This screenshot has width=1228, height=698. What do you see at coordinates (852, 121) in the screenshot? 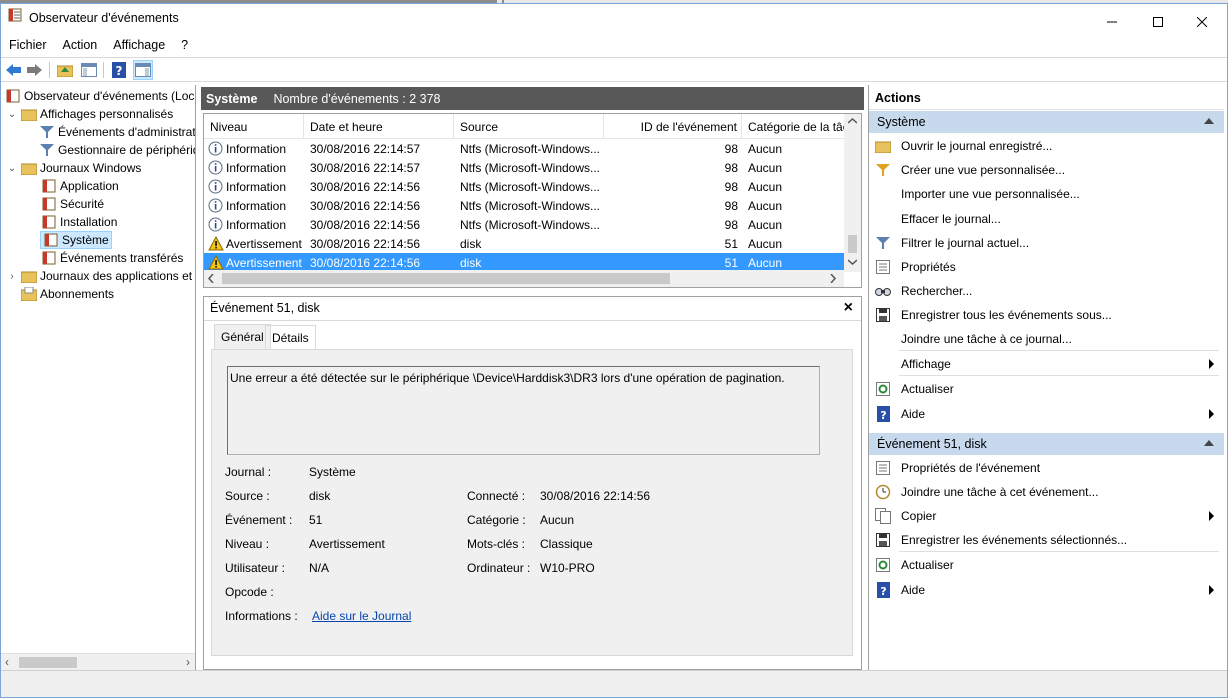
I see `scroll-up-icon` at bounding box center [852, 121].